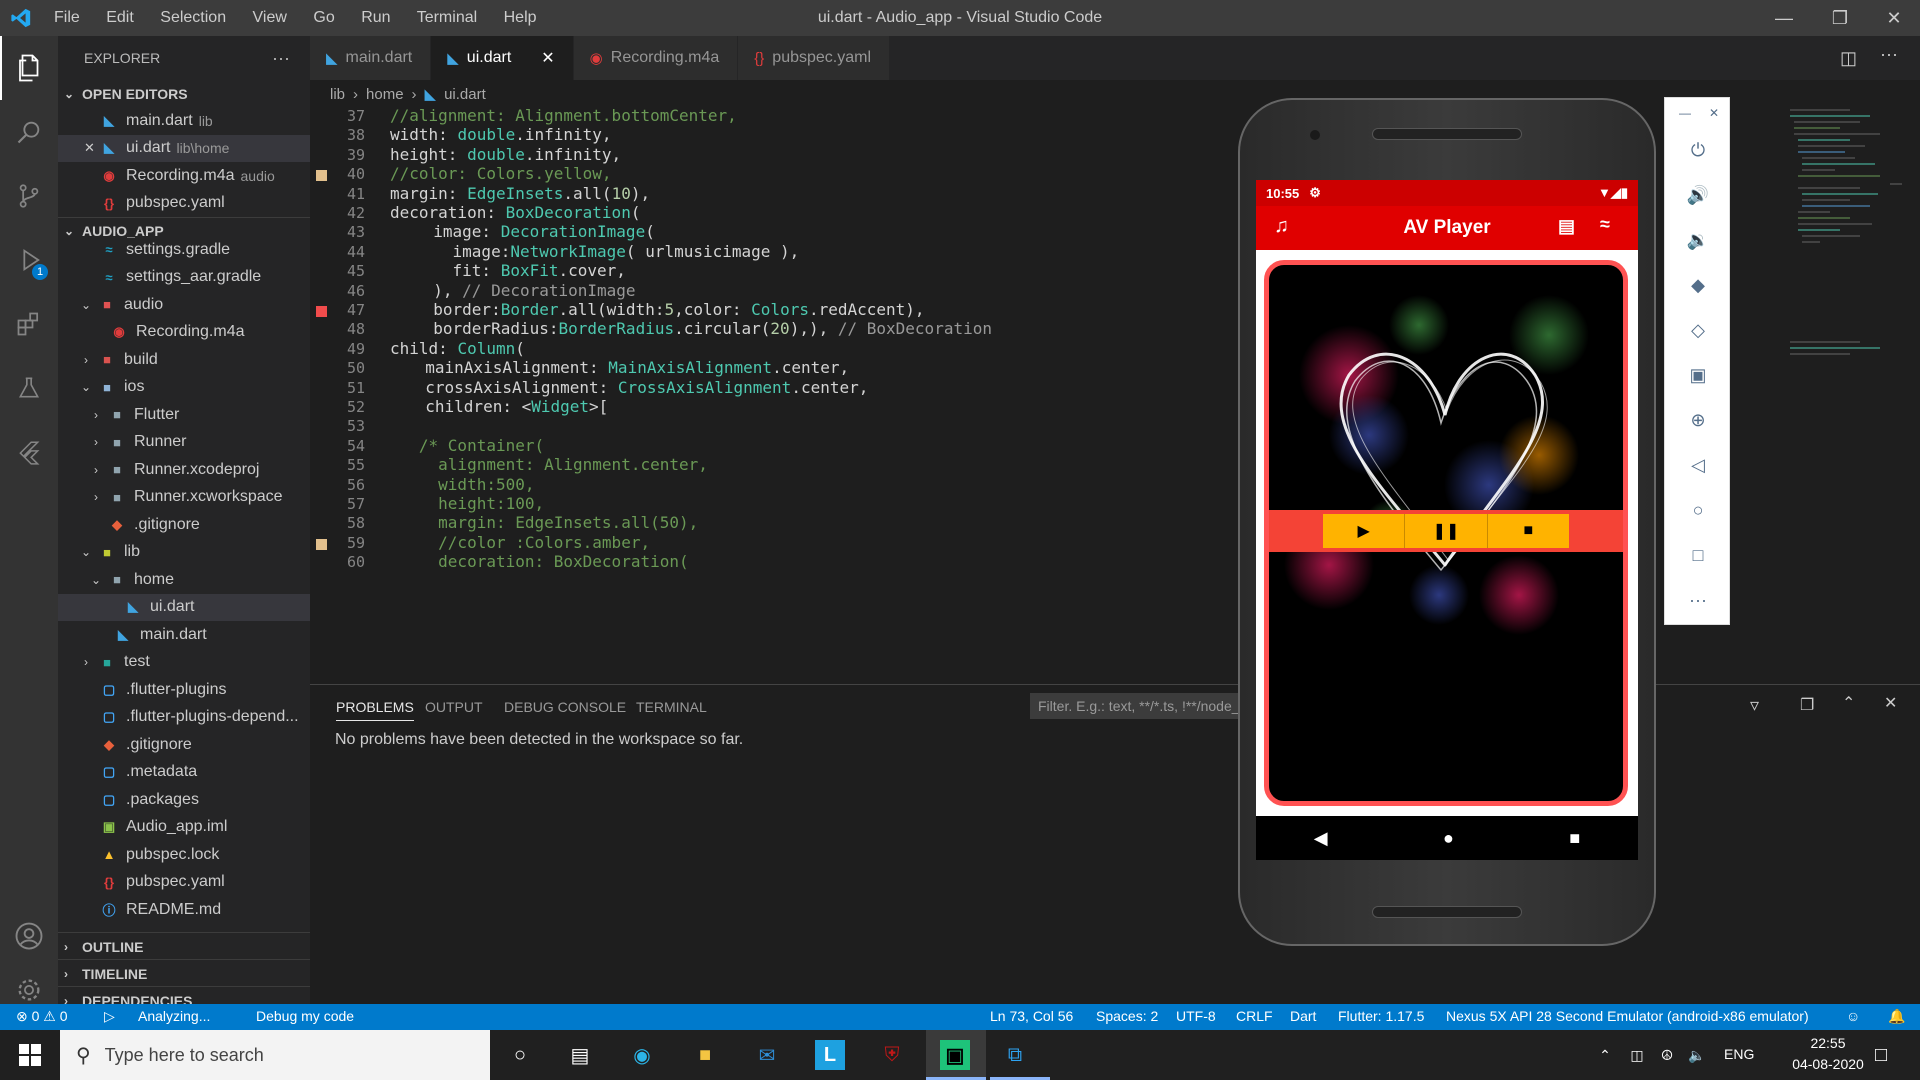 Image resolution: width=1920 pixels, height=1080 pixels. Describe the element at coordinates (1667, 1055) in the screenshot. I see `wifi-icon: ☮` at that location.